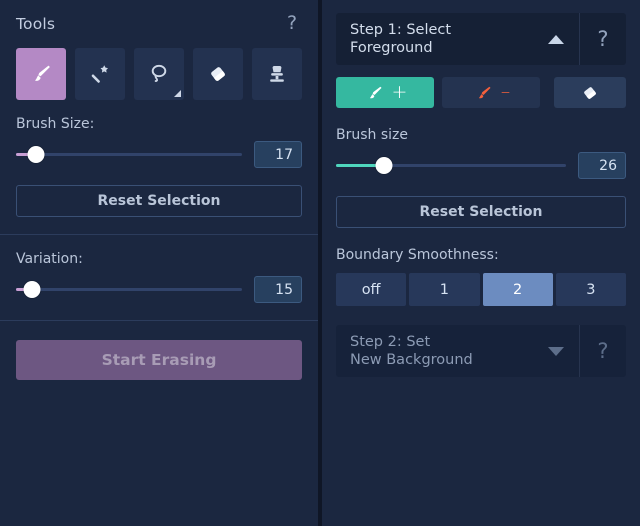 The image size is (640, 526). I want to click on add-foreground-button: +, so click(385, 92).